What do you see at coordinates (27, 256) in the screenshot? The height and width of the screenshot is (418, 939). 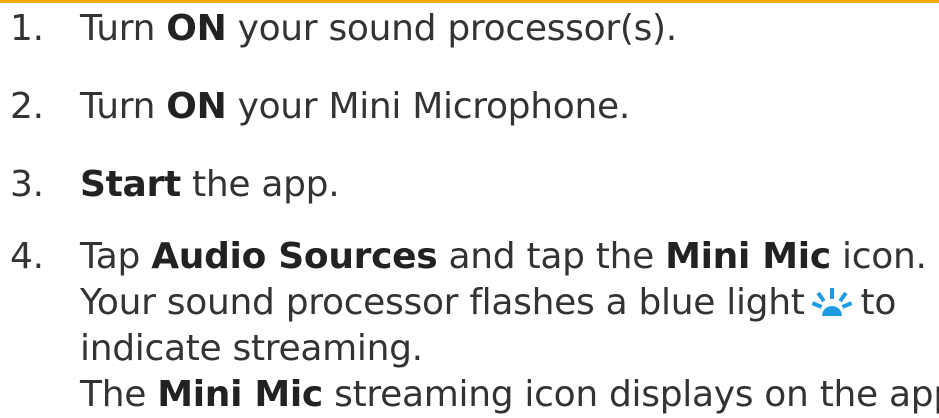 I see `step-number: 4.` at bounding box center [27, 256].